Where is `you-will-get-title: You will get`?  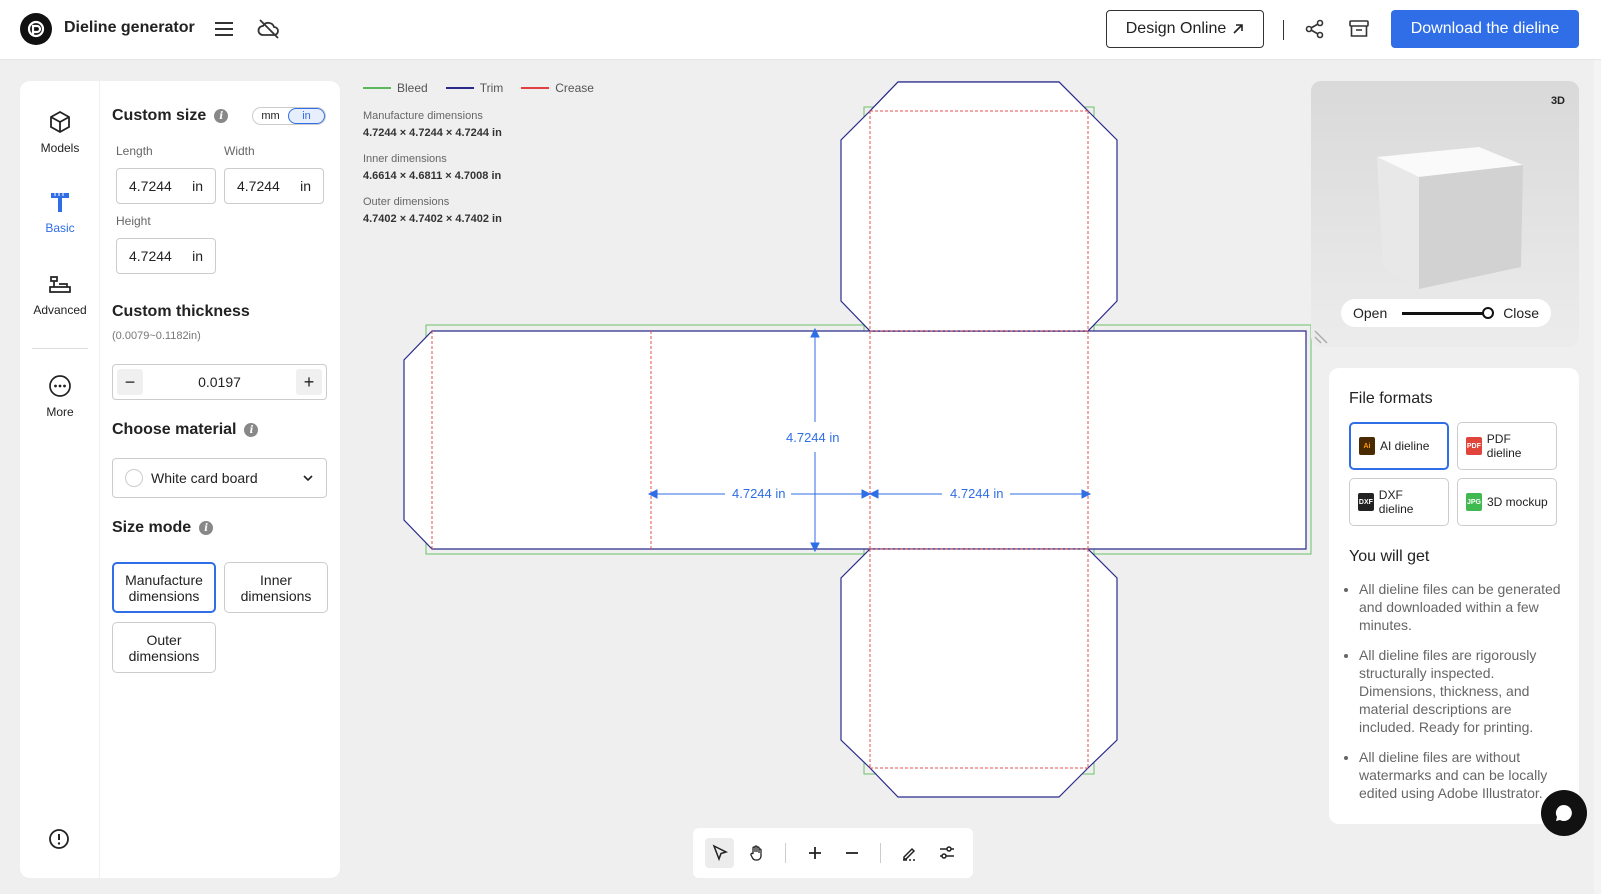 you-will-get-title: You will get is located at coordinates (1389, 556).